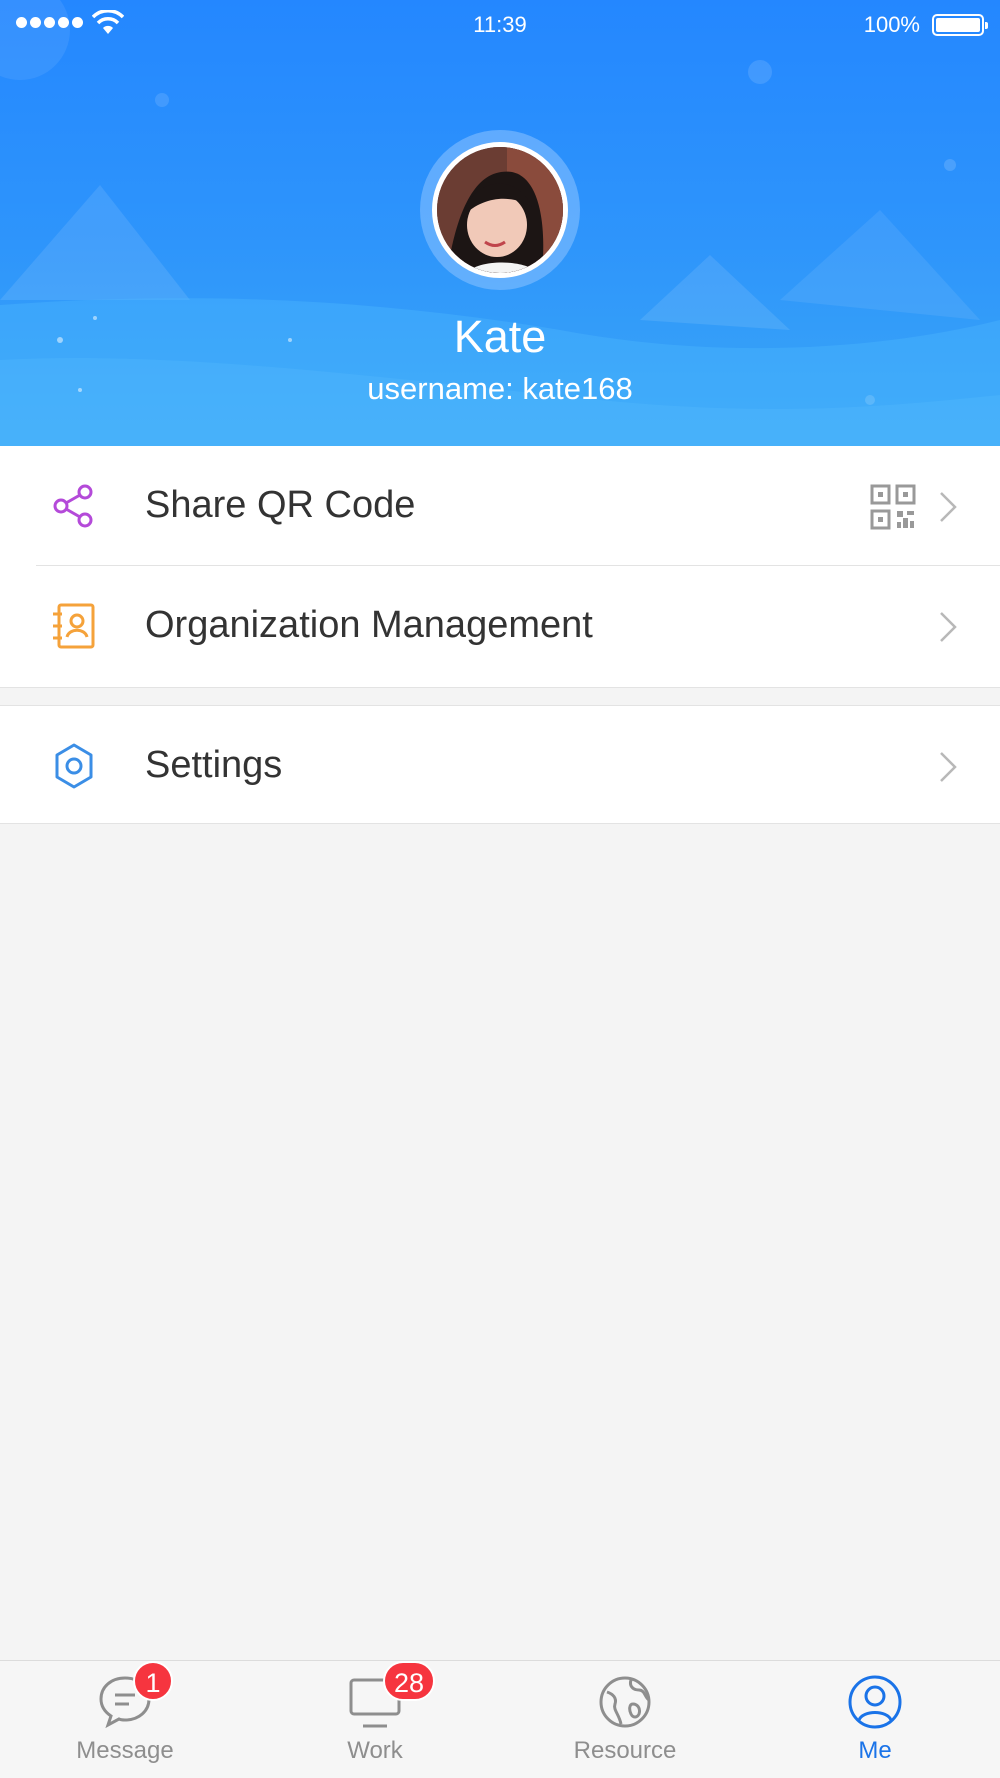  I want to click on avatar, so click(500, 210).